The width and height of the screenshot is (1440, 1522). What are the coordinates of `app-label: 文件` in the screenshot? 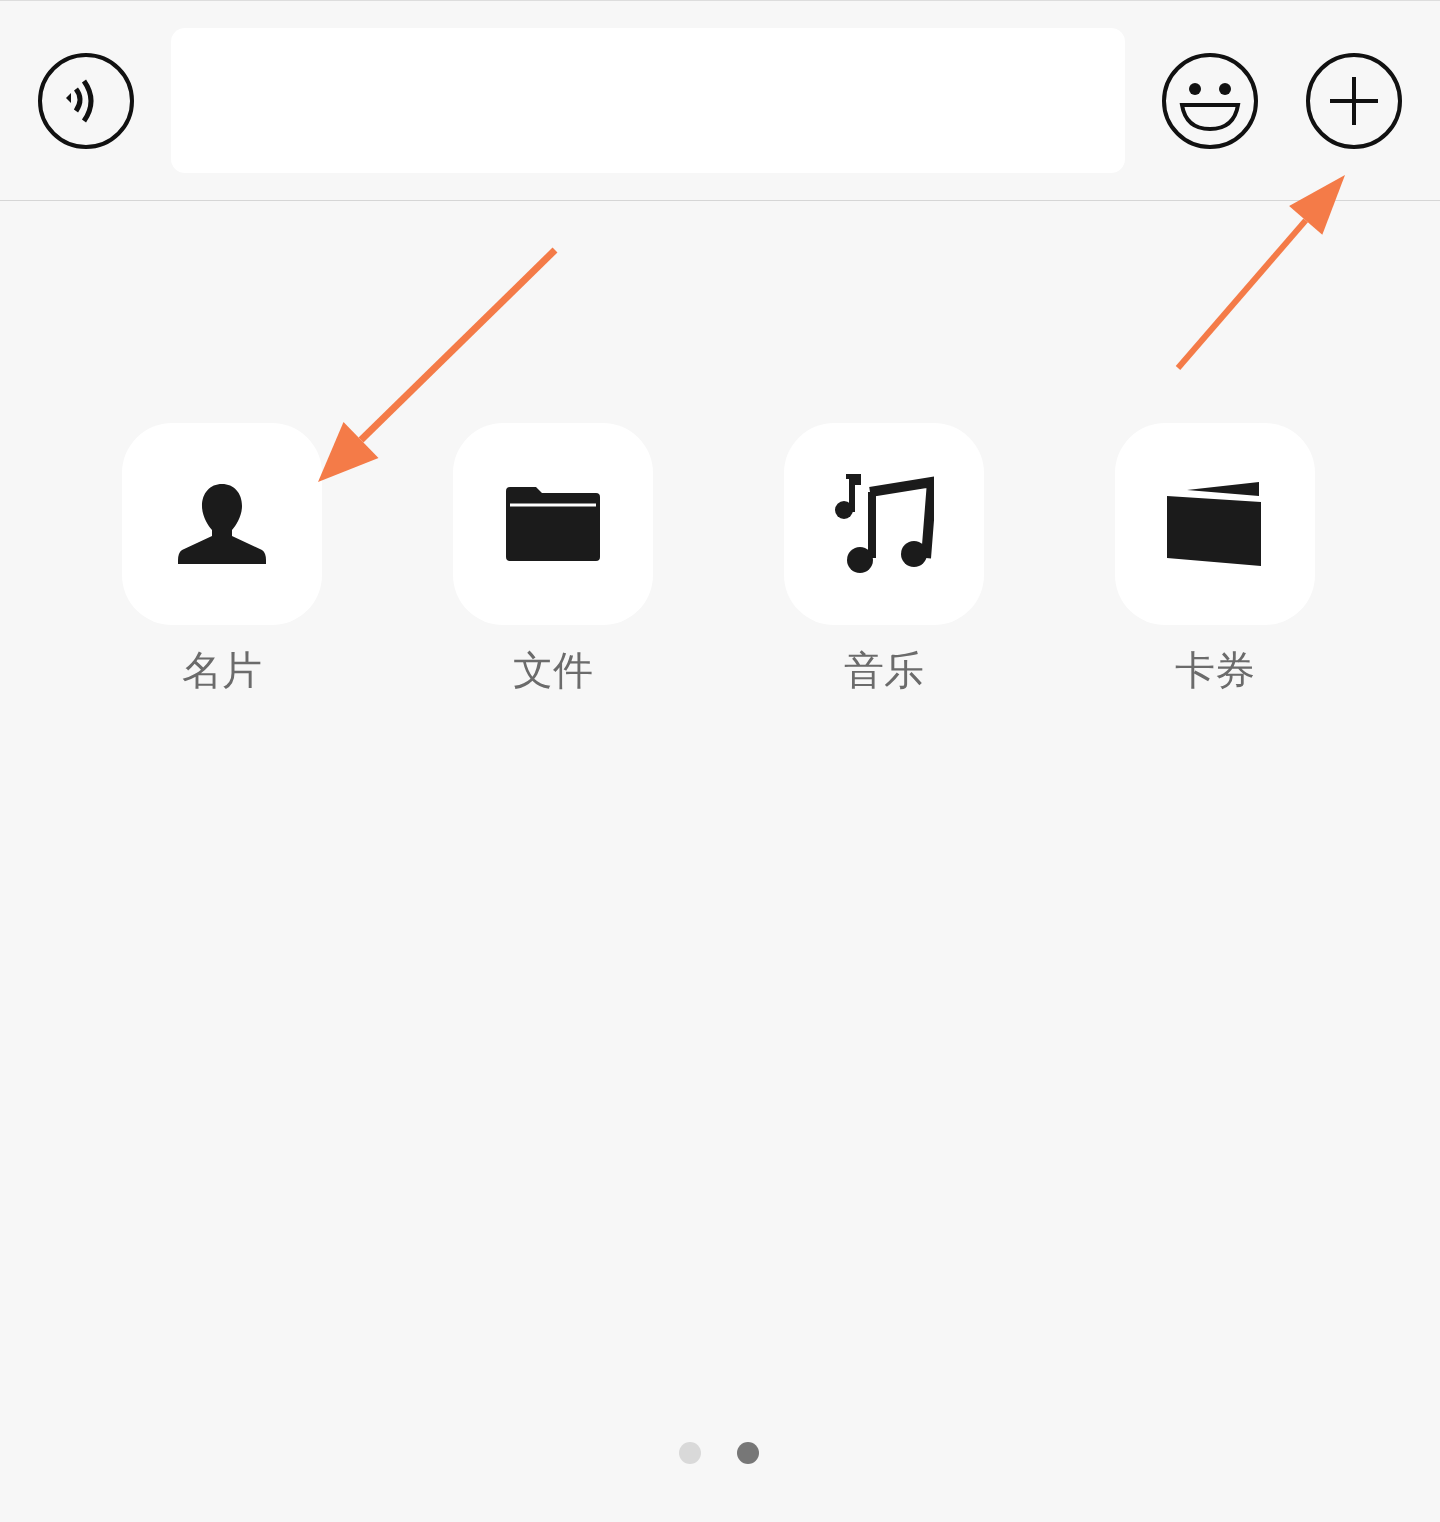 It's located at (553, 670).